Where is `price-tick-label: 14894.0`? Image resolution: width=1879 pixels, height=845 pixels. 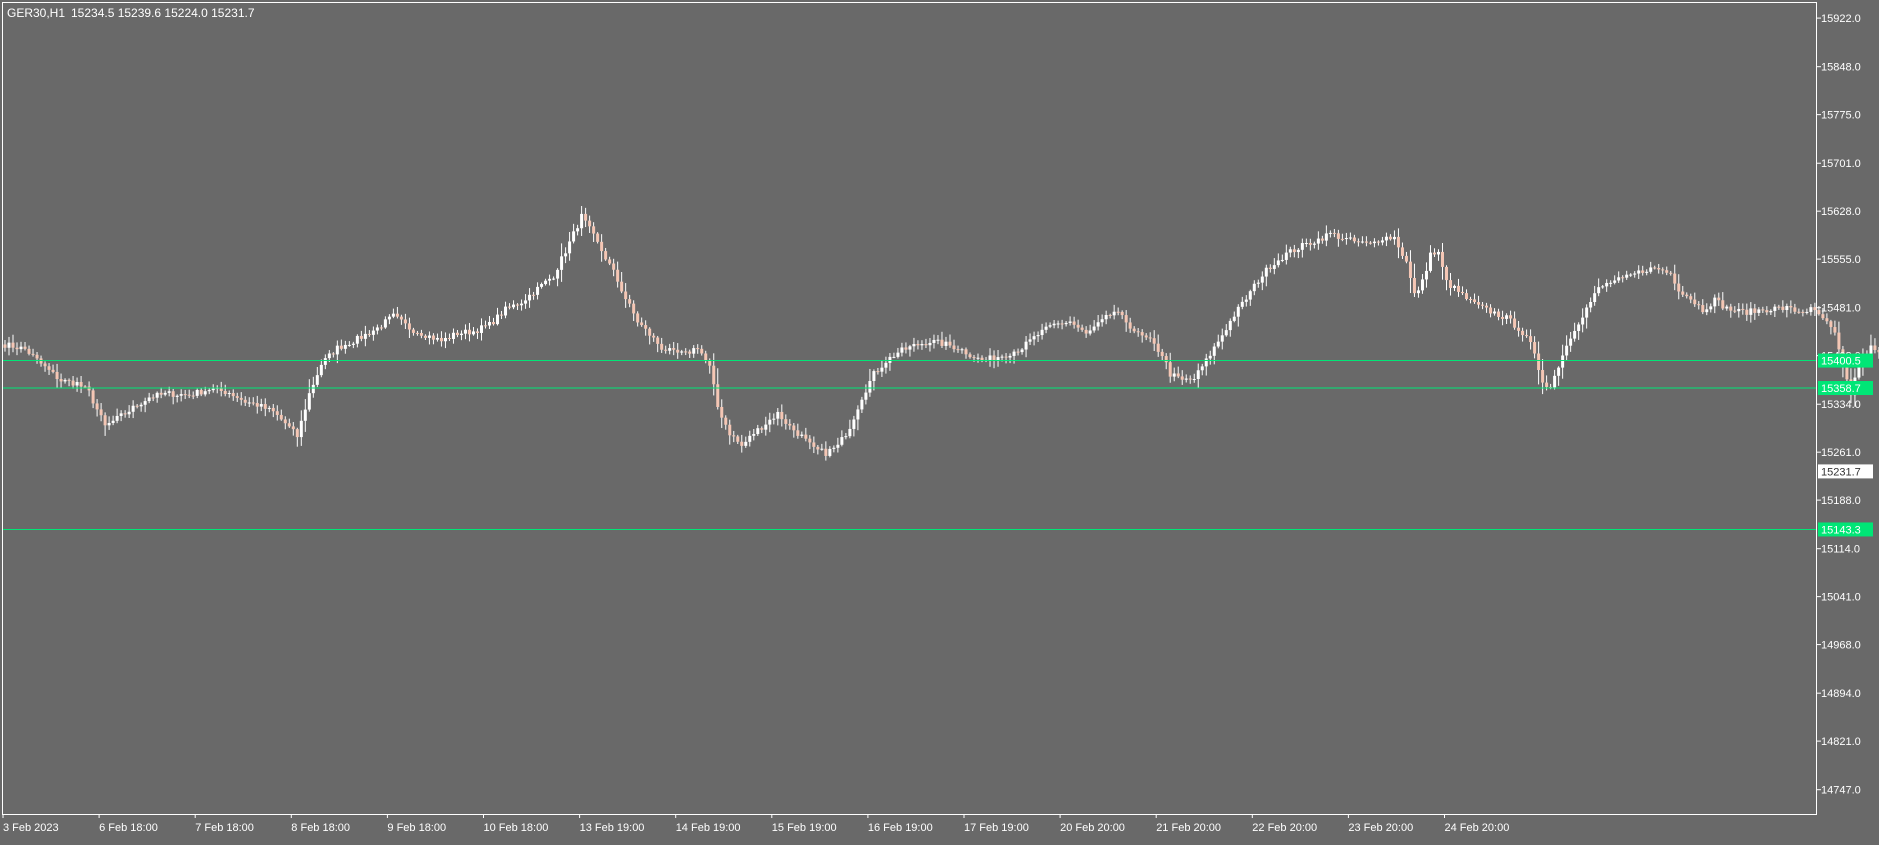
price-tick-label: 14894.0 is located at coordinates (1841, 694).